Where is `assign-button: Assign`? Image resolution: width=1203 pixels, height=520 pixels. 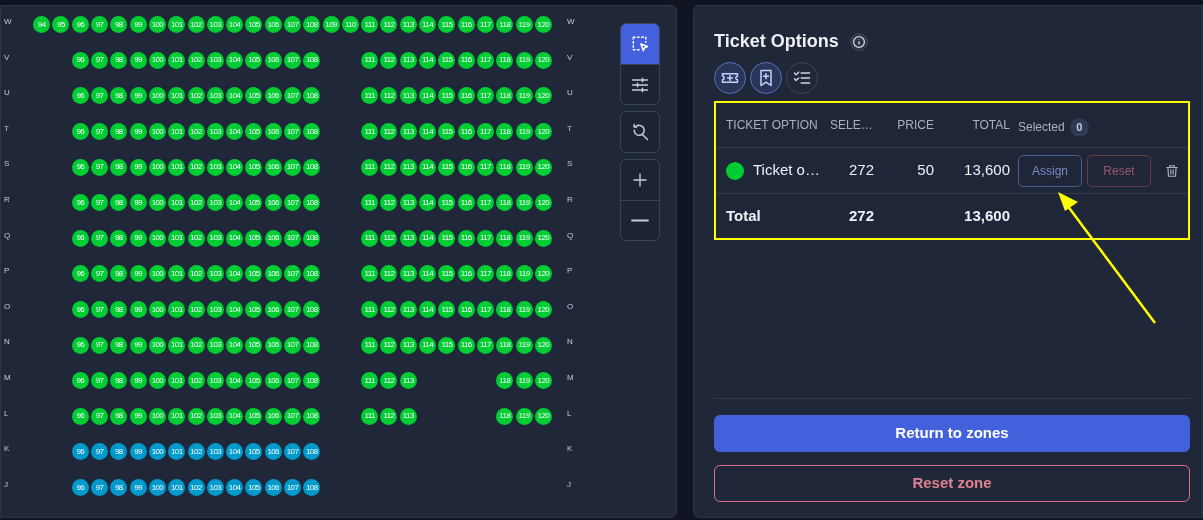 assign-button: Assign is located at coordinates (1050, 170).